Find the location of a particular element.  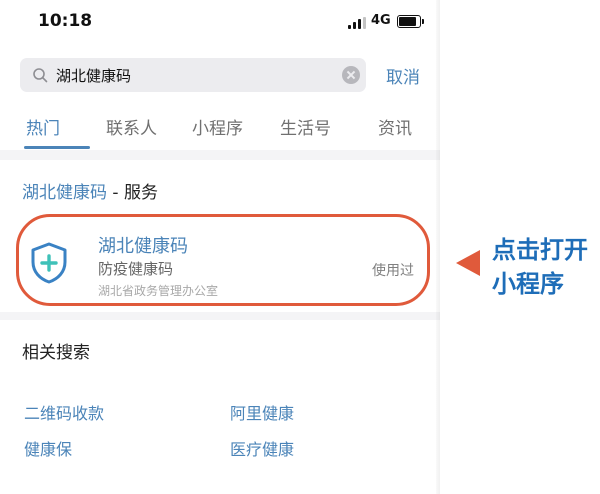

annotation-line-1: 点击打开 is located at coordinates (540, 250).